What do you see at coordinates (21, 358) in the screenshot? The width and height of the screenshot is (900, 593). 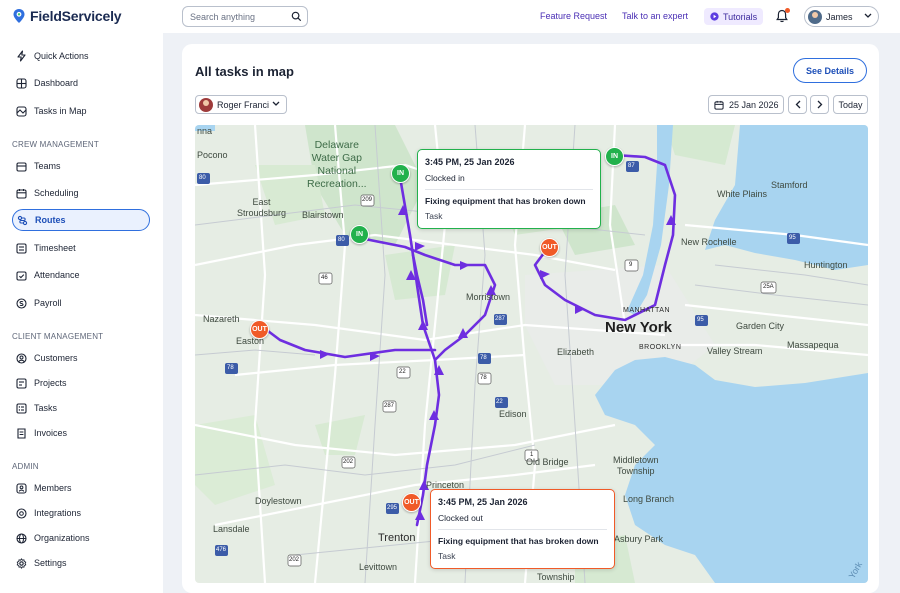 I see `user-circle-icon` at bounding box center [21, 358].